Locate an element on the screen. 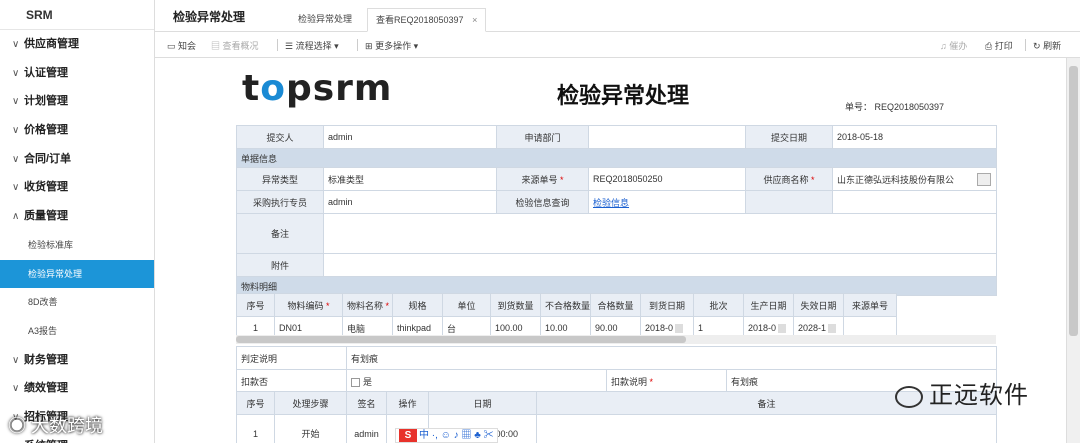 This screenshot has height=443, width=1080. sidebar-item-2: ∨ 计划管理 is located at coordinates (77, 101).